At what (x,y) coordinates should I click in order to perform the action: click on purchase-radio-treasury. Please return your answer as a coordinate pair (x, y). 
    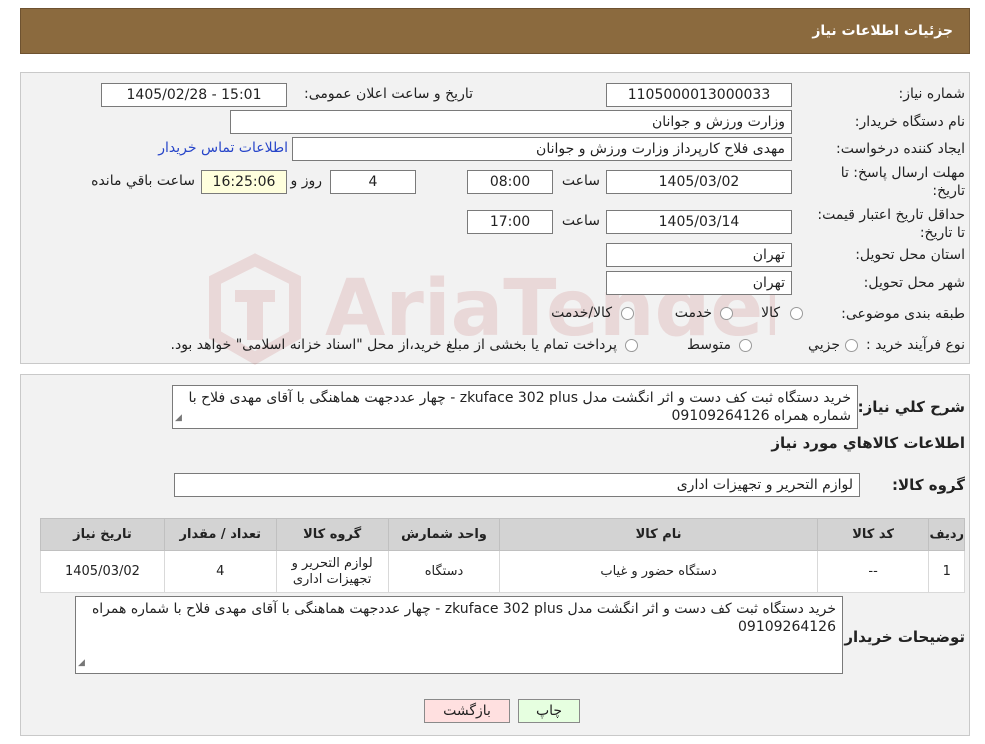
    Looking at the image, I should click on (631, 345).